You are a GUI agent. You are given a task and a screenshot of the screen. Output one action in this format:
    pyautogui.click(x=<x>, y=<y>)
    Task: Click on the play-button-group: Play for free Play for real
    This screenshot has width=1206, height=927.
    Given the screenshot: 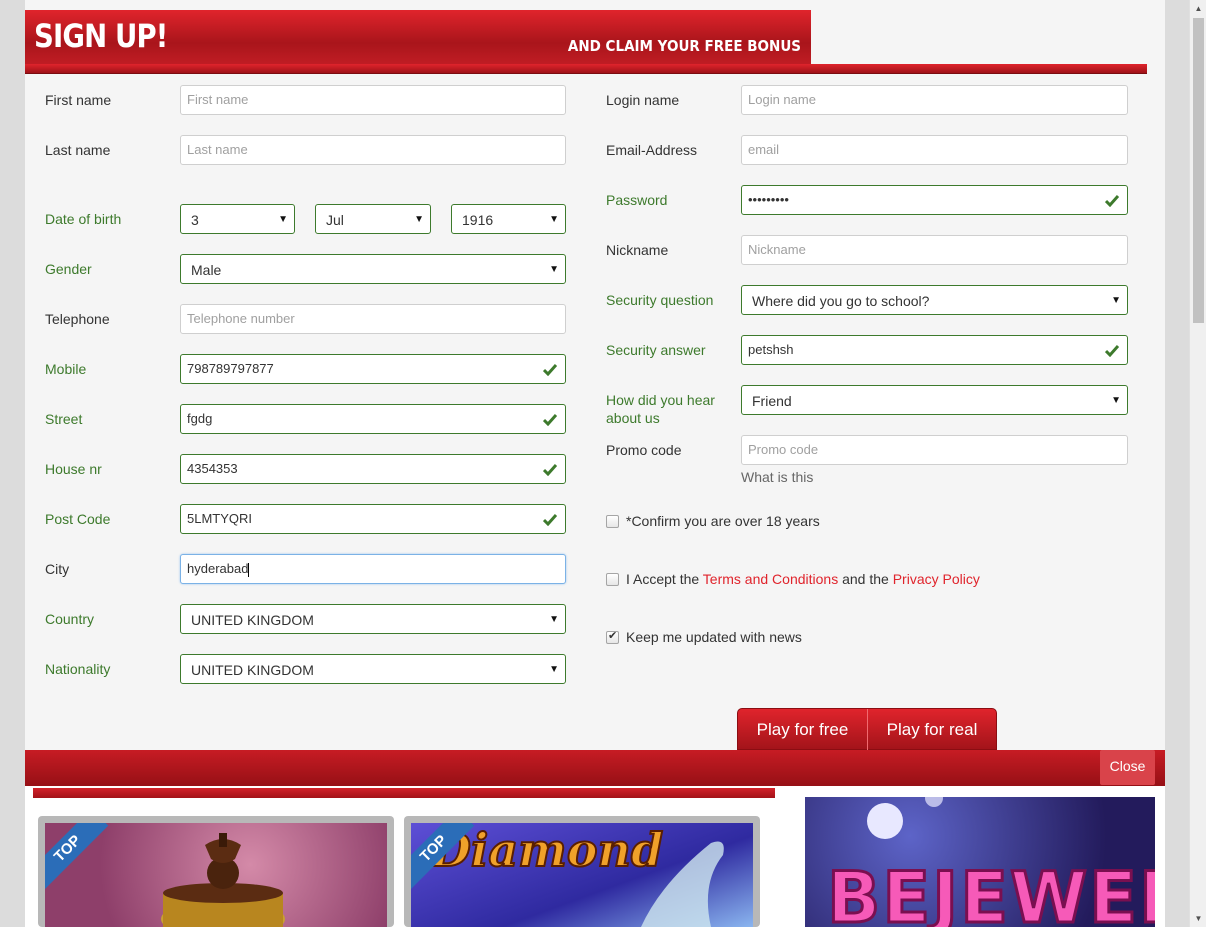 What is the action you would take?
    pyautogui.click(x=867, y=729)
    